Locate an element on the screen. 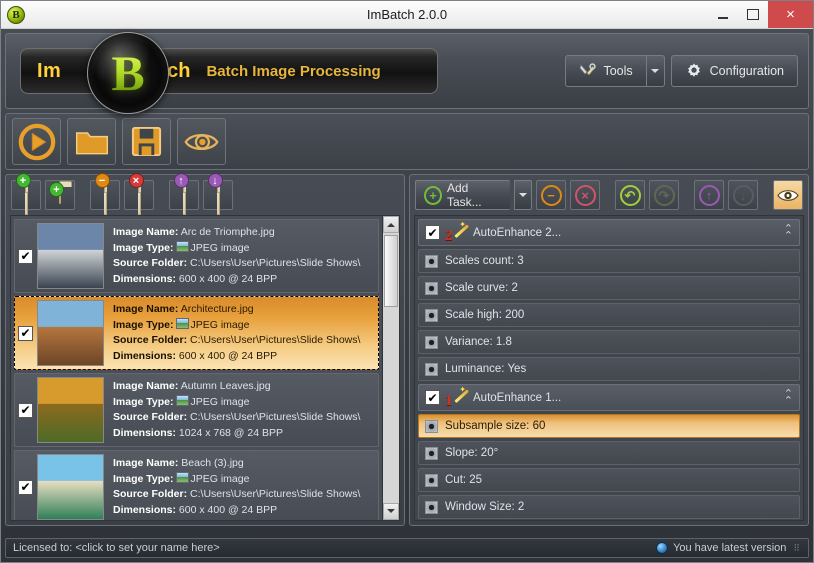 The height and width of the screenshot is (563, 814). task-parameter-row: Variance: 1.8 is located at coordinates (609, 342).